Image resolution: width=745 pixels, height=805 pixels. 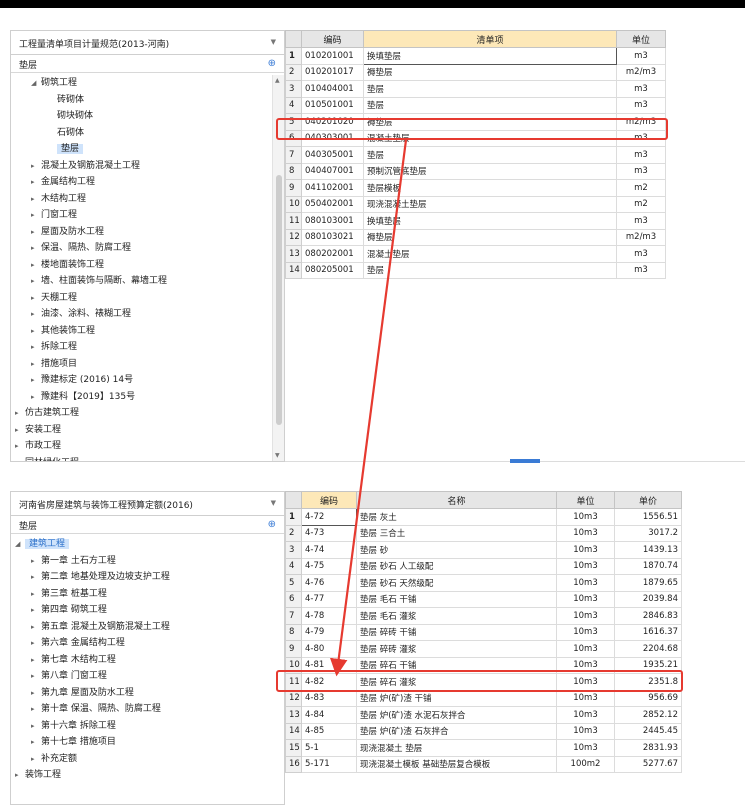 What do you see at coordinates (368, 408) in the screenshot?
I see `link-arrow` at bounding box center [368, 408].